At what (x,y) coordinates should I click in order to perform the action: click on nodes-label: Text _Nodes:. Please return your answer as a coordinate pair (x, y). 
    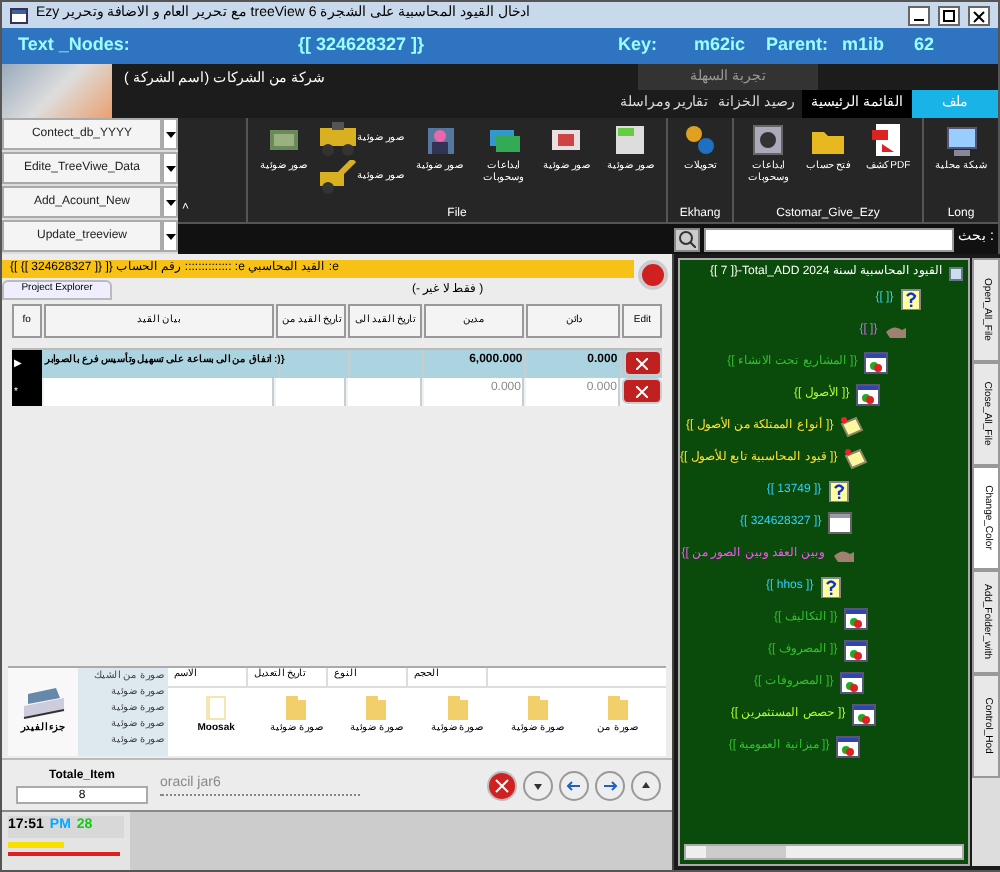
    Looking at the image, I should click on (75, 45).